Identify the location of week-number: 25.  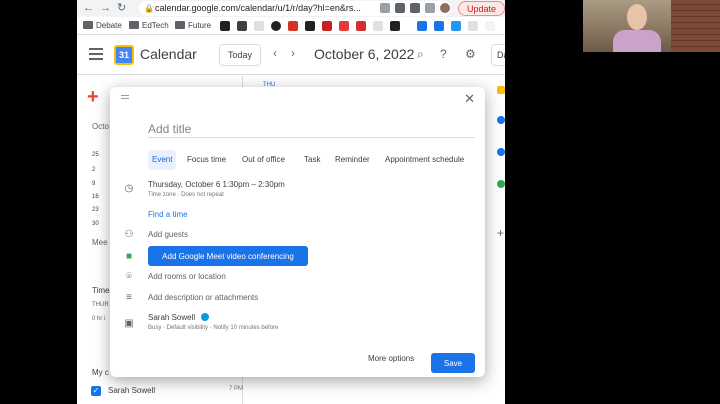
(95, 155).